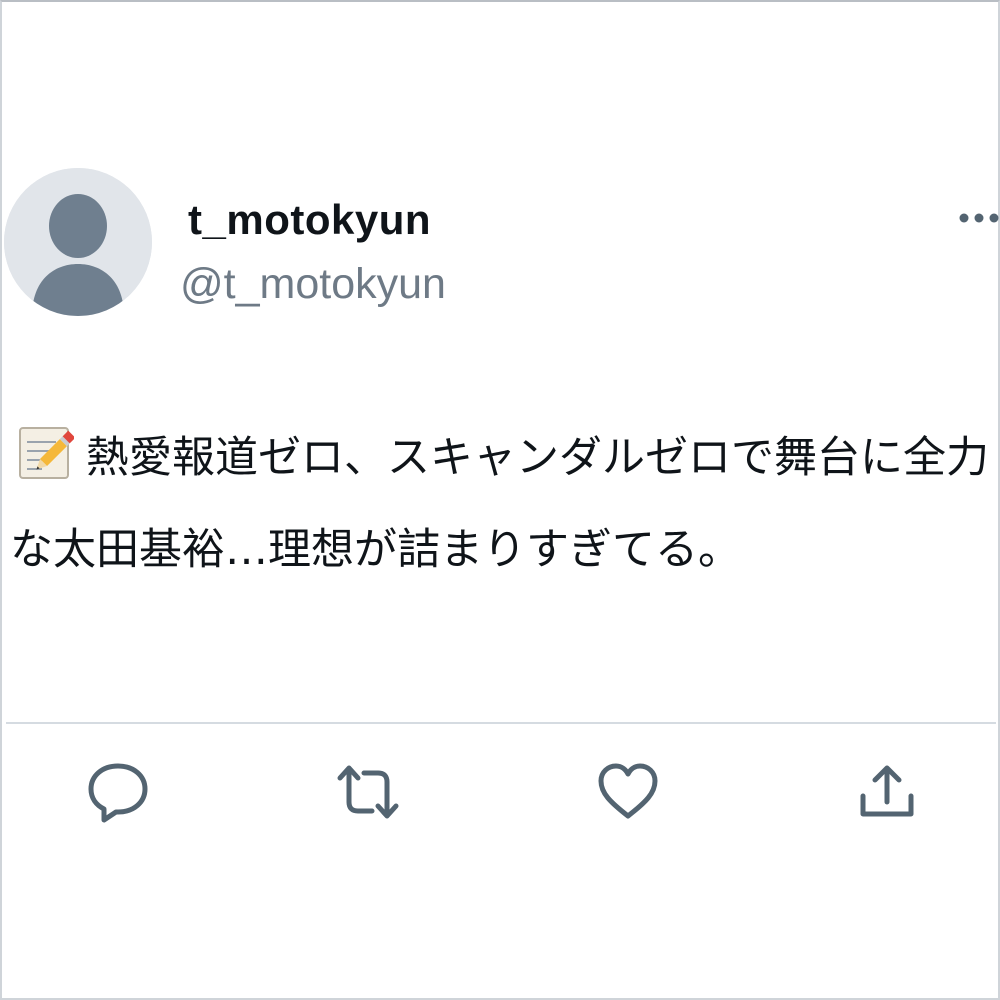  I want to click on more-options-button, so click(976, 218).